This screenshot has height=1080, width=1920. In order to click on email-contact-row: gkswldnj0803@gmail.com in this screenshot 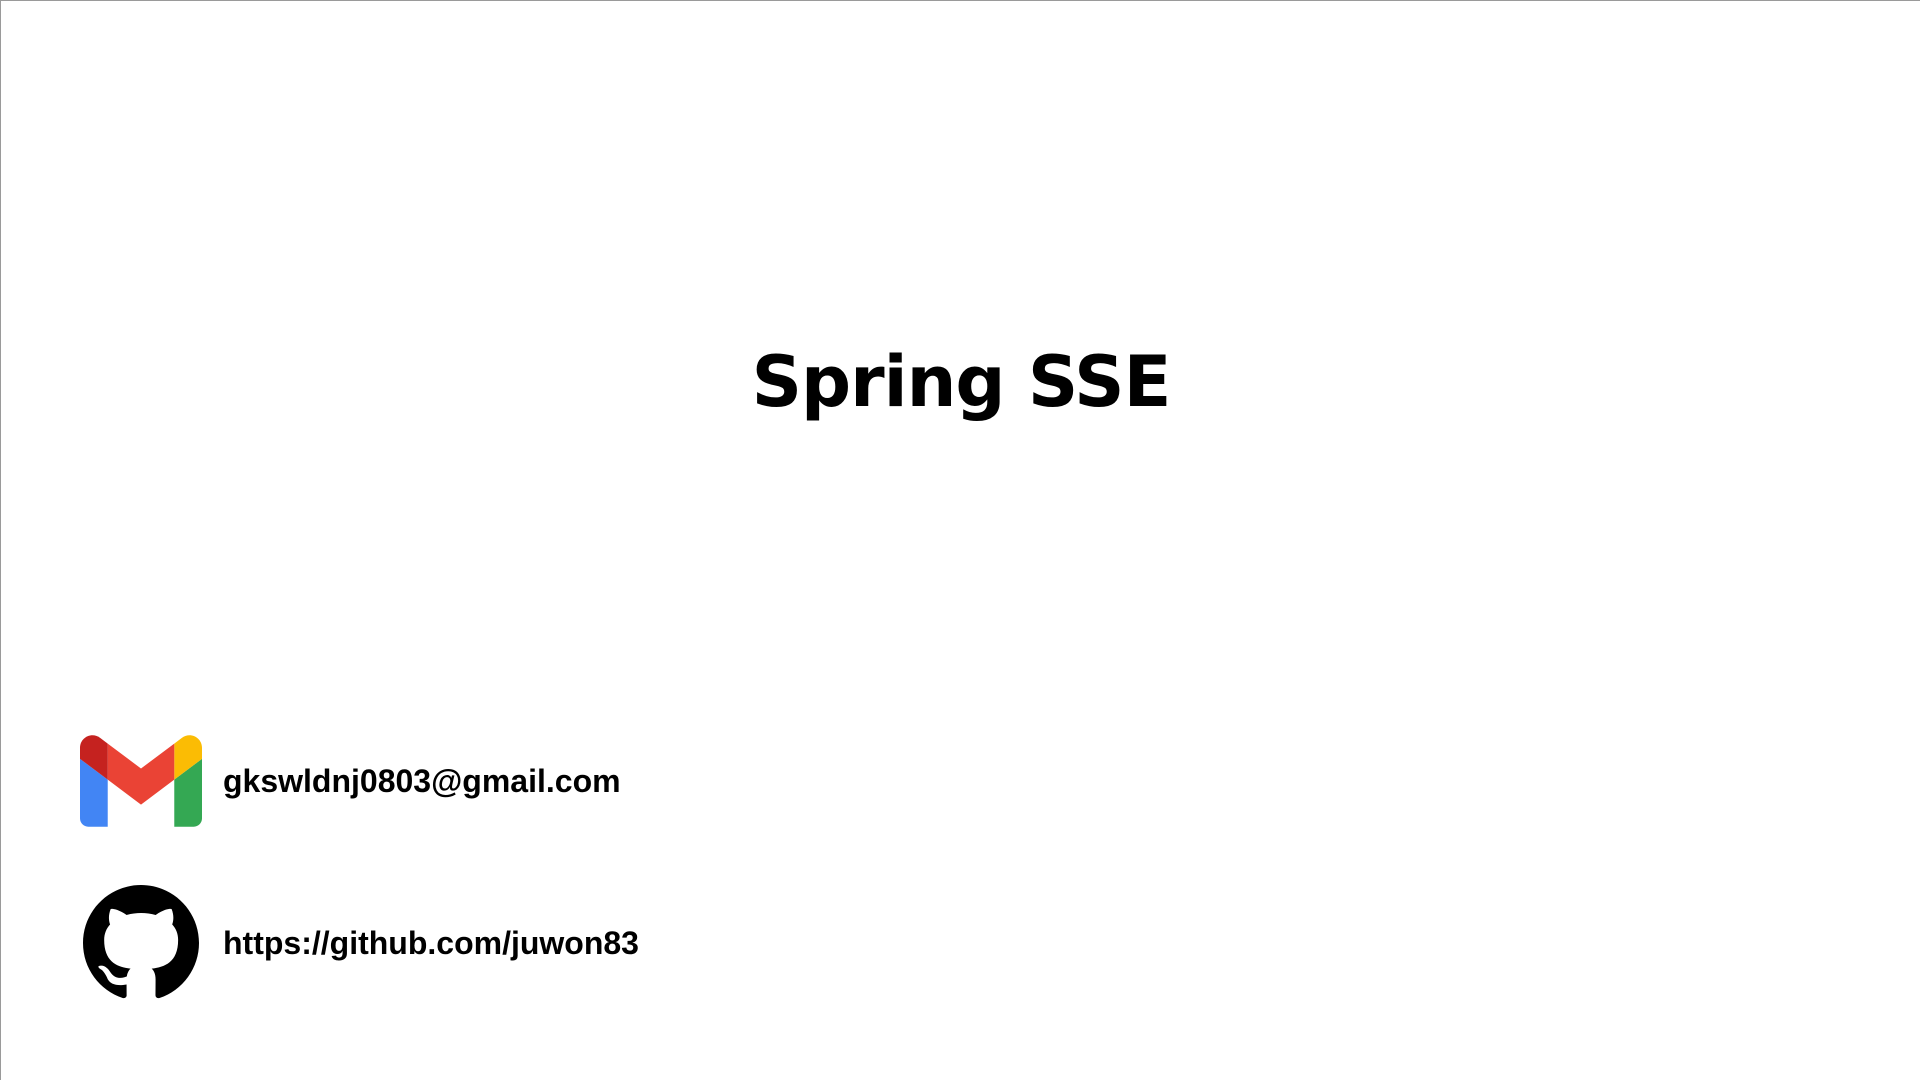, I will do `click(350, 781)`.